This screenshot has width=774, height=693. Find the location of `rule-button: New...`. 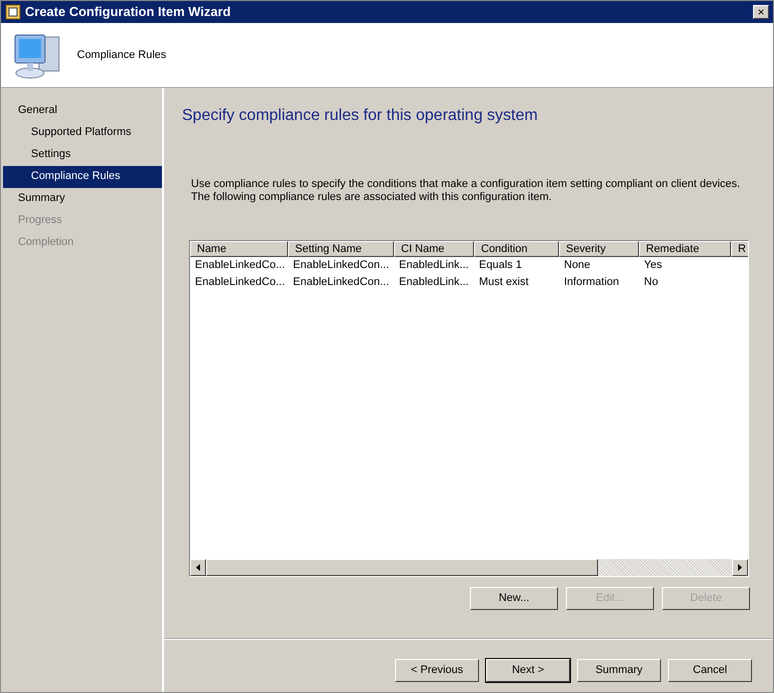

rule-button: New... is located at coordinates (514, 598).